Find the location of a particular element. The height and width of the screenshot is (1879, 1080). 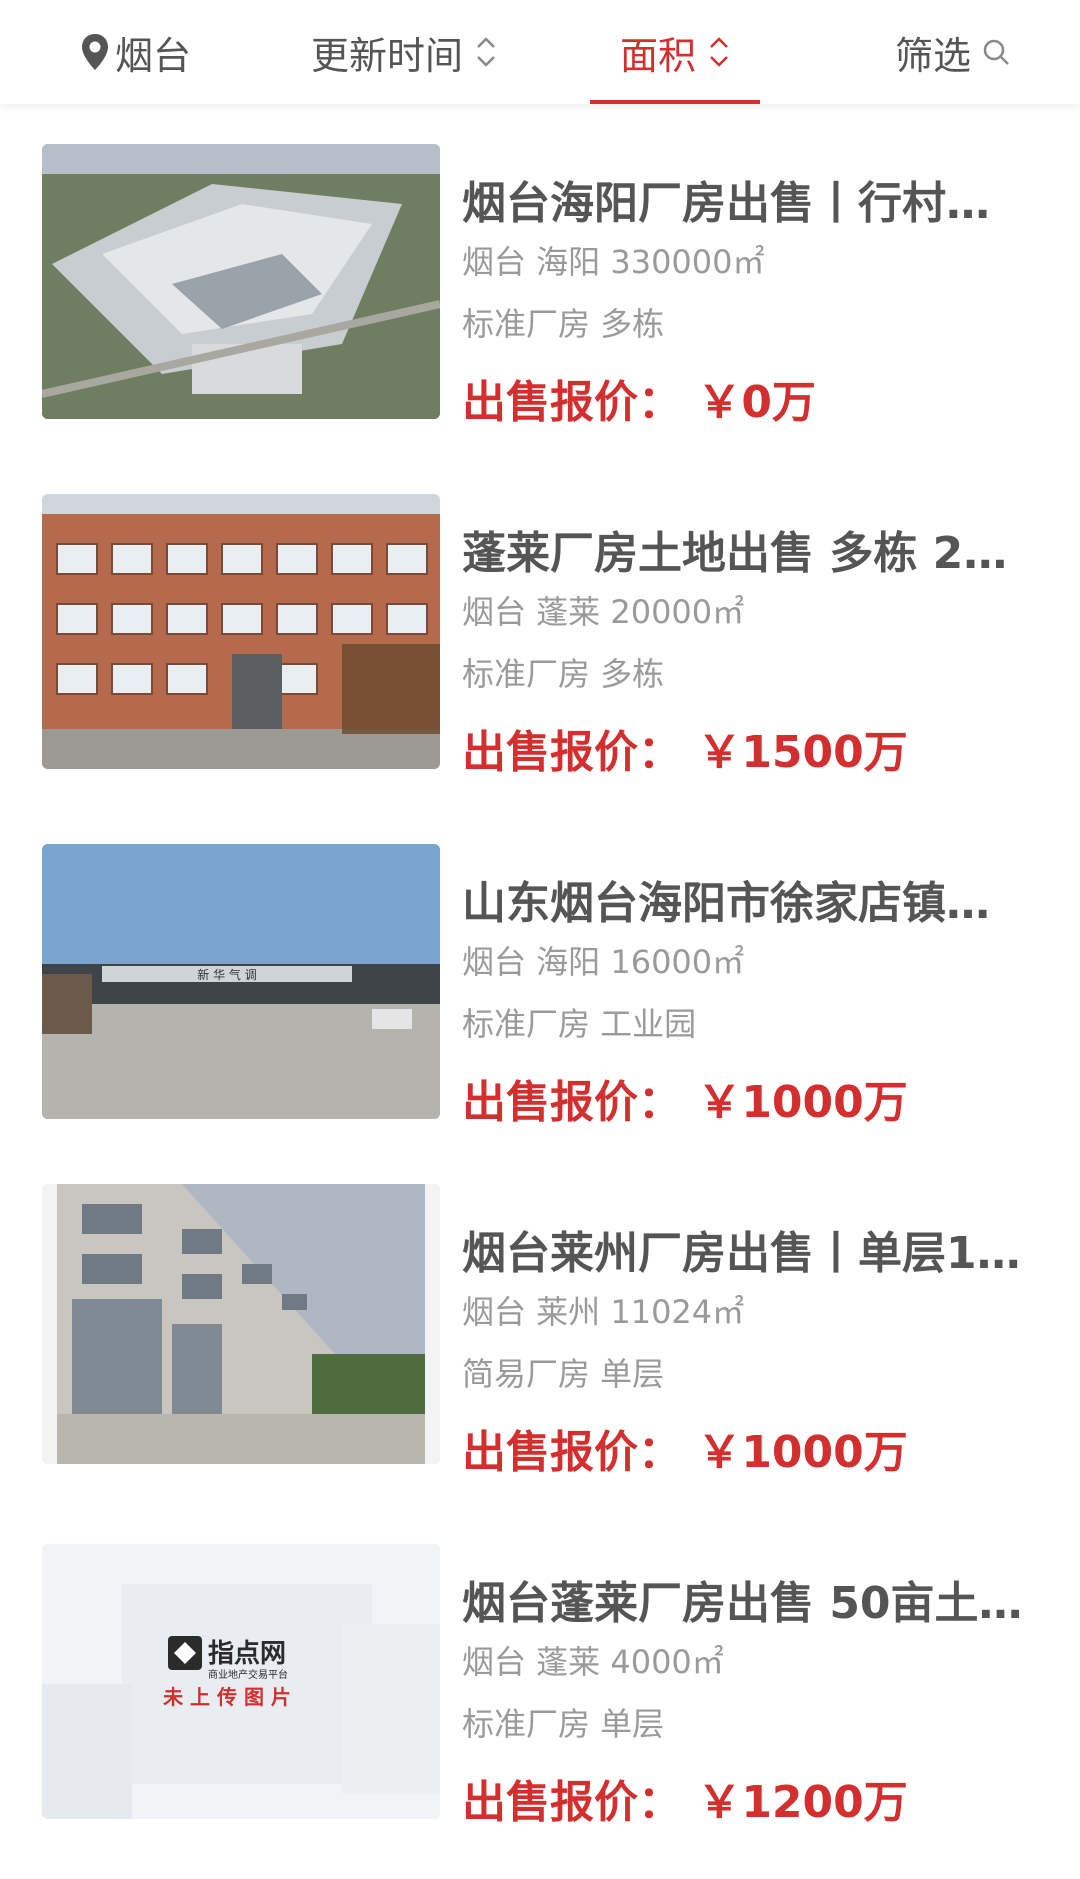

factory-warehouse-image is located at coordinates (241, 1324).